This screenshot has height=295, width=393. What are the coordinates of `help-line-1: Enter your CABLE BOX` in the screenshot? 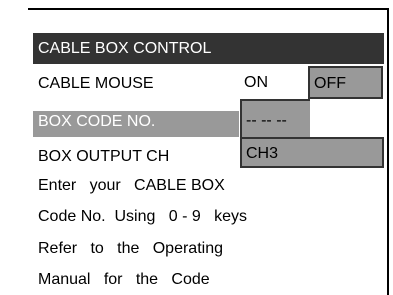 It's located at (131, 185).